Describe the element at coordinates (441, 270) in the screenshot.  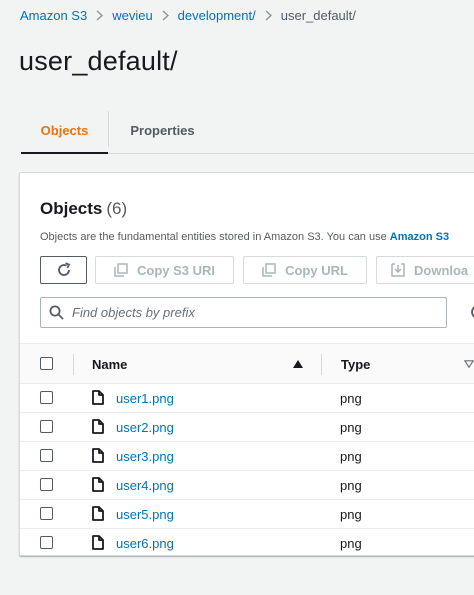
I see `download-label: Downloa` at that location.